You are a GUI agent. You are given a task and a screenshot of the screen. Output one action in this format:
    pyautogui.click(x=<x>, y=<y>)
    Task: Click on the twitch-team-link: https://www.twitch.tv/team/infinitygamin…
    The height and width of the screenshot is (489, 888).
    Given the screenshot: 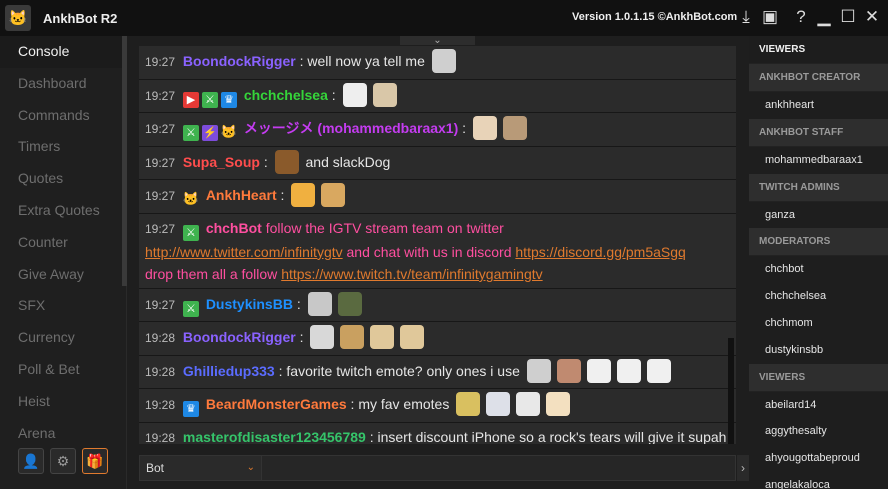 What is the action you would take?
    pyautogui.click(x=411, y=274)
    